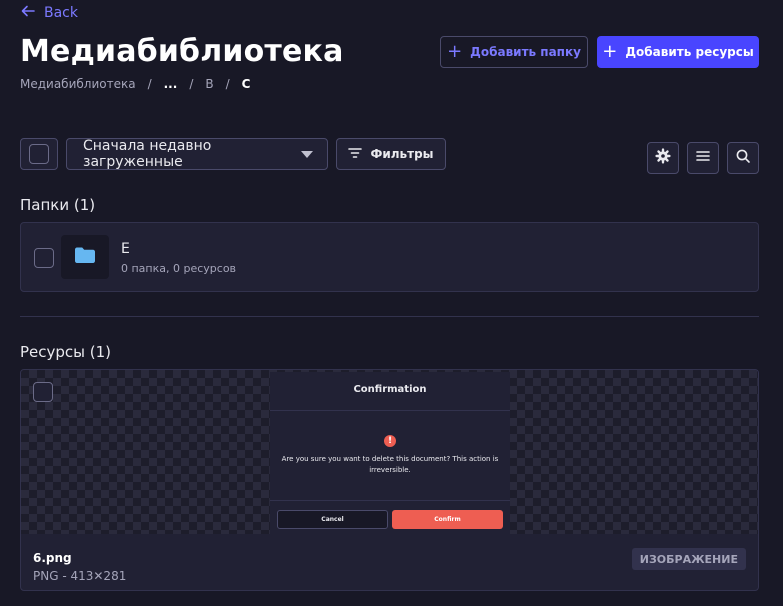  I want to click on preview-confirm-button: Confirm, so click(447, 519).